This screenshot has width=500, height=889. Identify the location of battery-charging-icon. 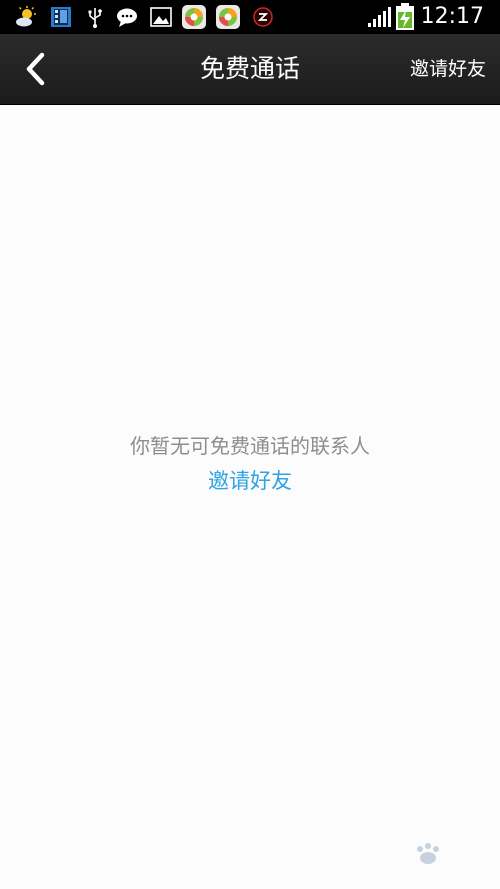
(405, 16).